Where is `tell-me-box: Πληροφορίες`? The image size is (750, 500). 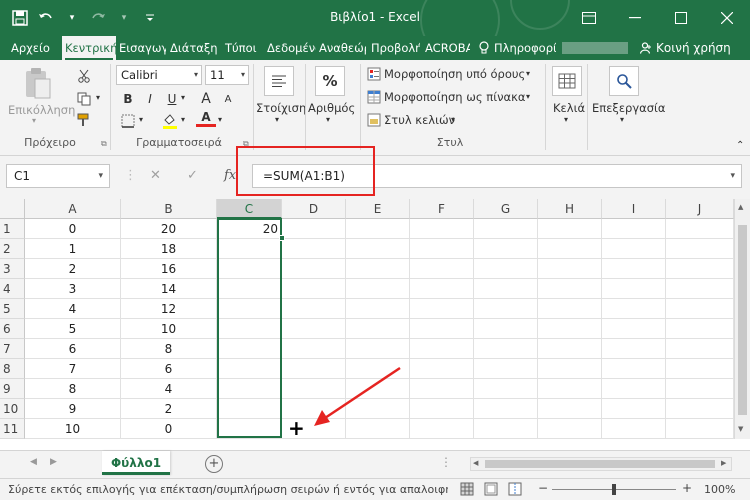 tell-me-box: Πληροφορίες is located at coordinates (517, 48).